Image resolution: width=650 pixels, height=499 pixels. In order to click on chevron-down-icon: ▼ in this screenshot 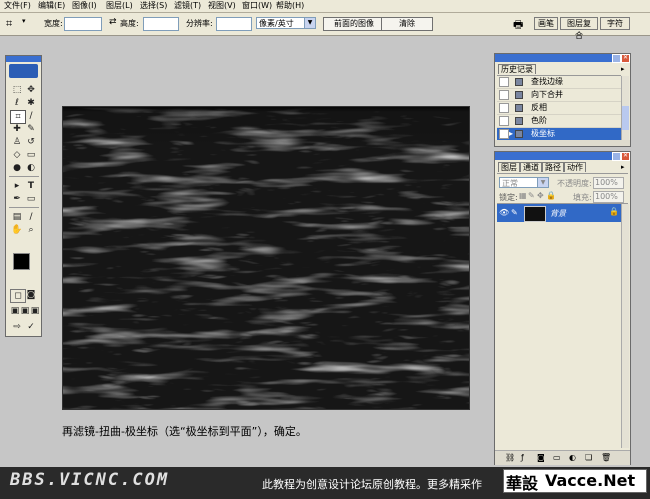, I will do `click(542, 182)`.